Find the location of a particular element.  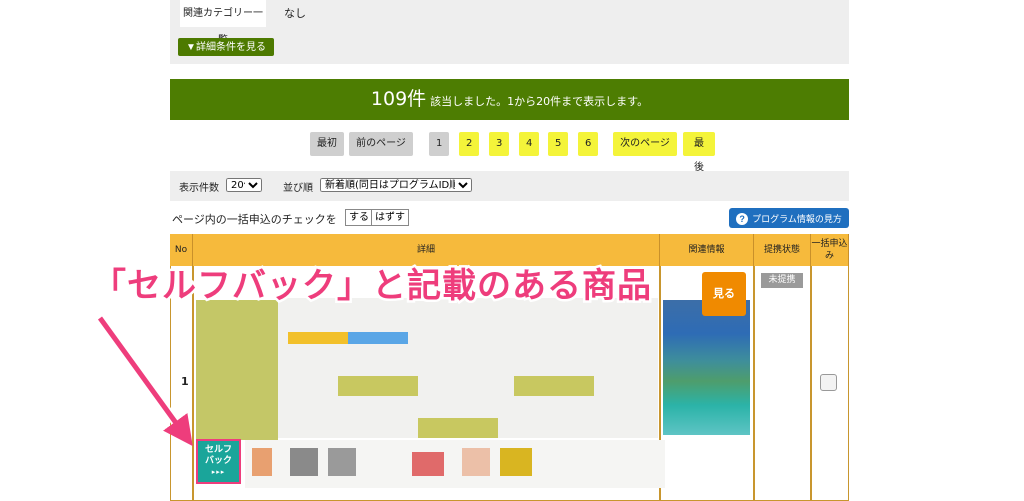

annotation-arrow-icon is located at coordinates (144, 380).